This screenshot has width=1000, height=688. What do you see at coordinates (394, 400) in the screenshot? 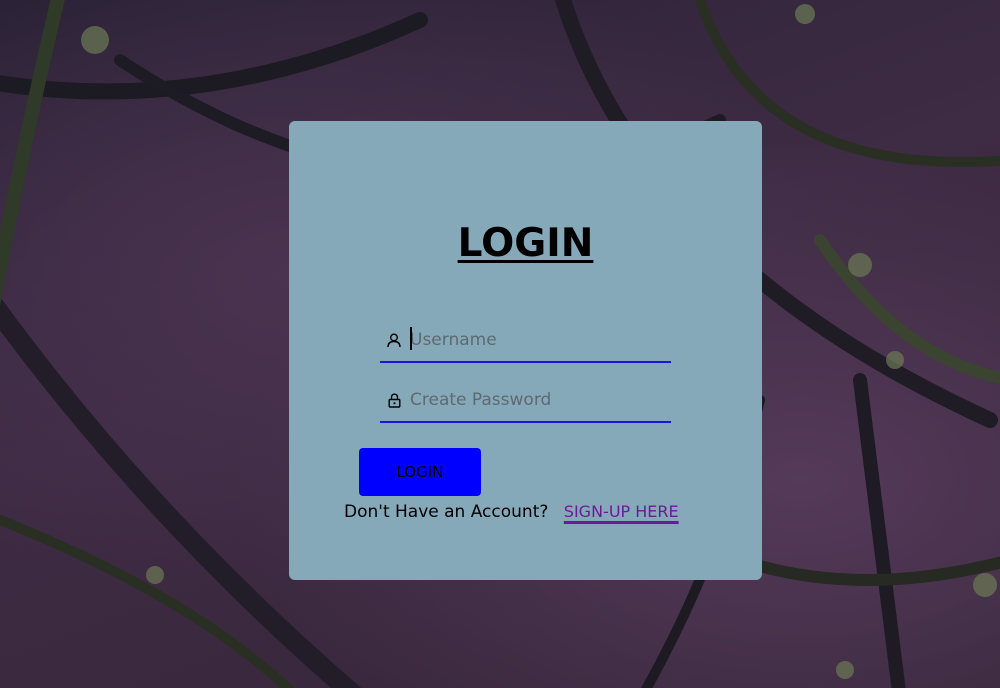
I see `lock-icon` at bounding box center [394, 400].